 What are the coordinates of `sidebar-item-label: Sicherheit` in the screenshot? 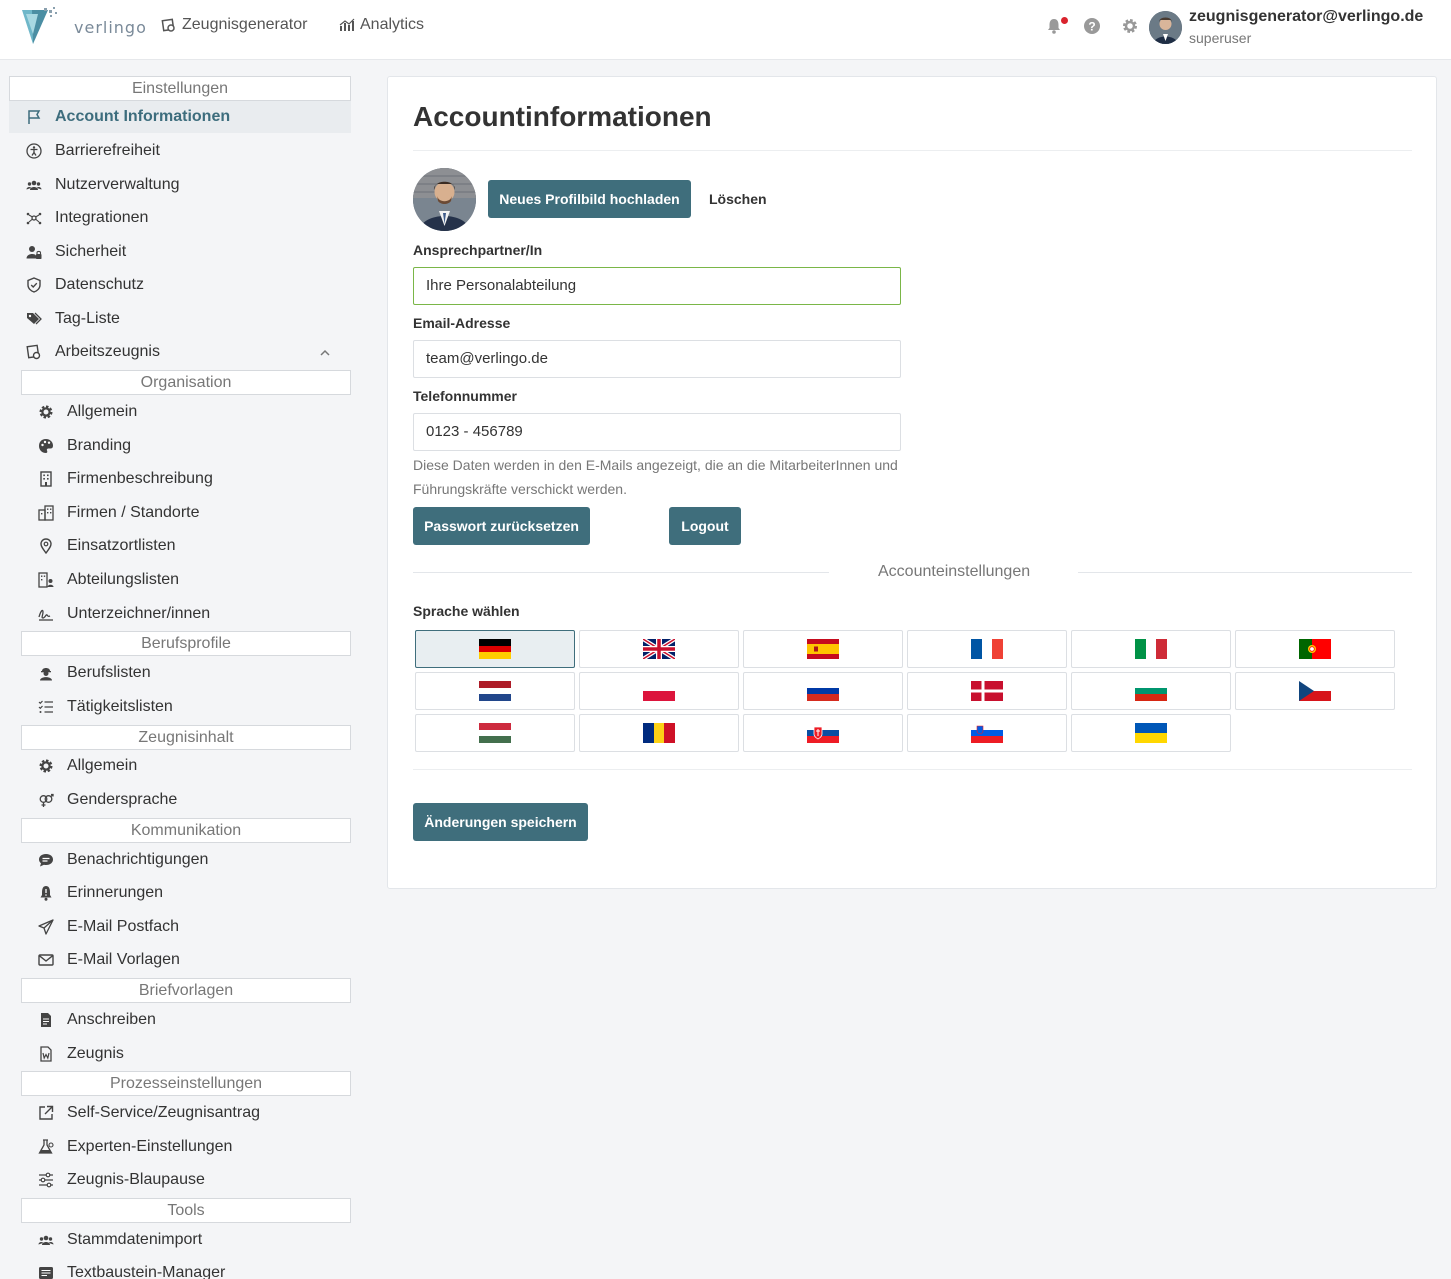 It's located at (91, 251).